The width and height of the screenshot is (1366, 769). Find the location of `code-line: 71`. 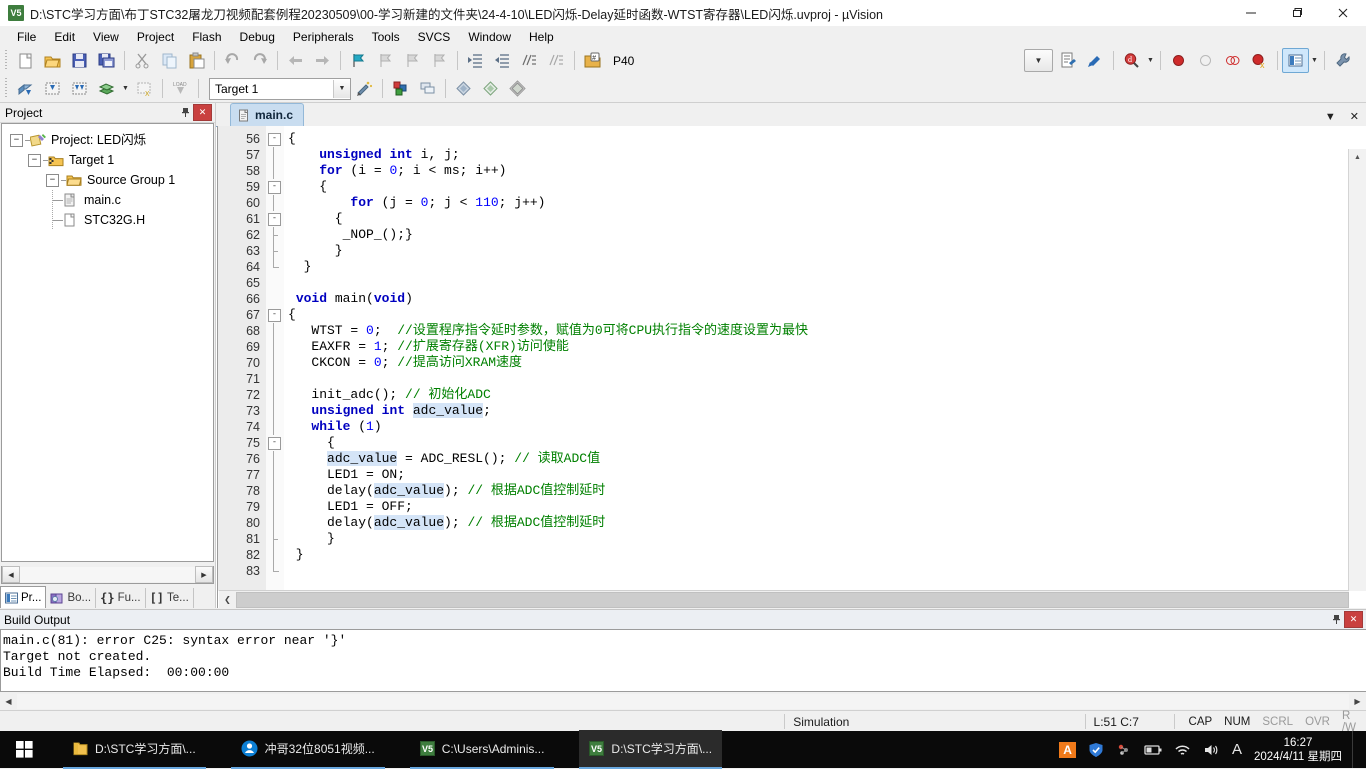

code-line: 71 is located at coordinates (783, 379).